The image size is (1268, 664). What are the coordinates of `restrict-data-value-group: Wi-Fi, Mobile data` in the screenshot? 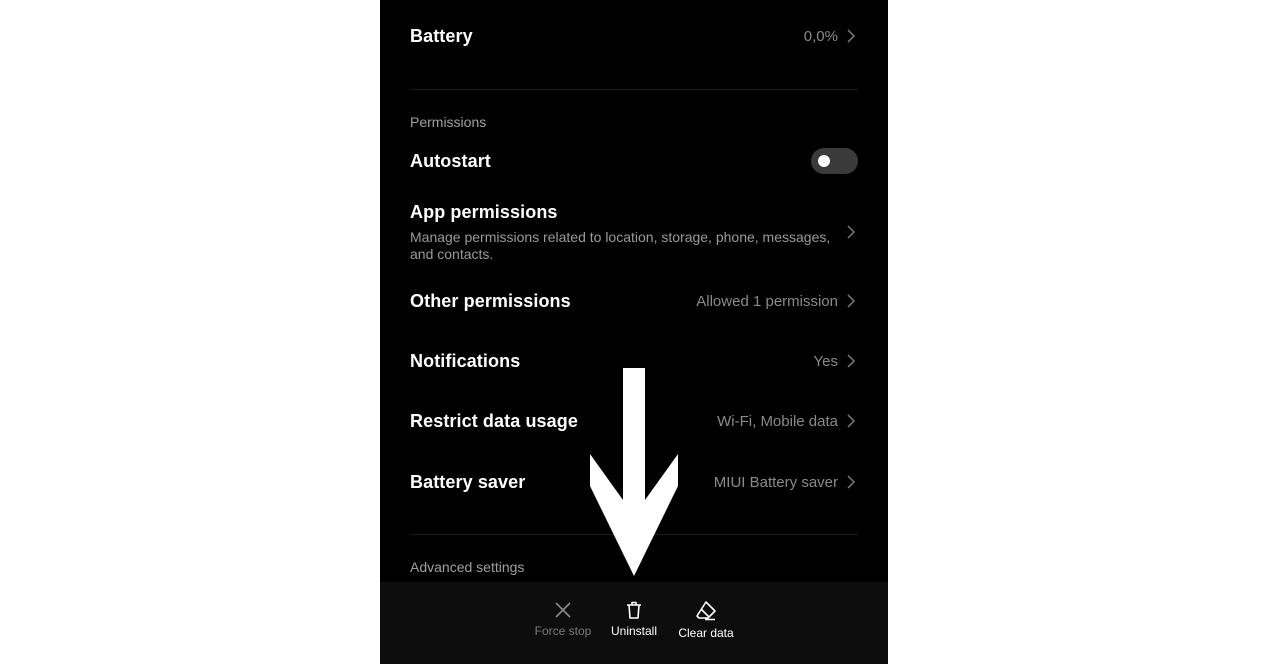 It's located at (787, 421).